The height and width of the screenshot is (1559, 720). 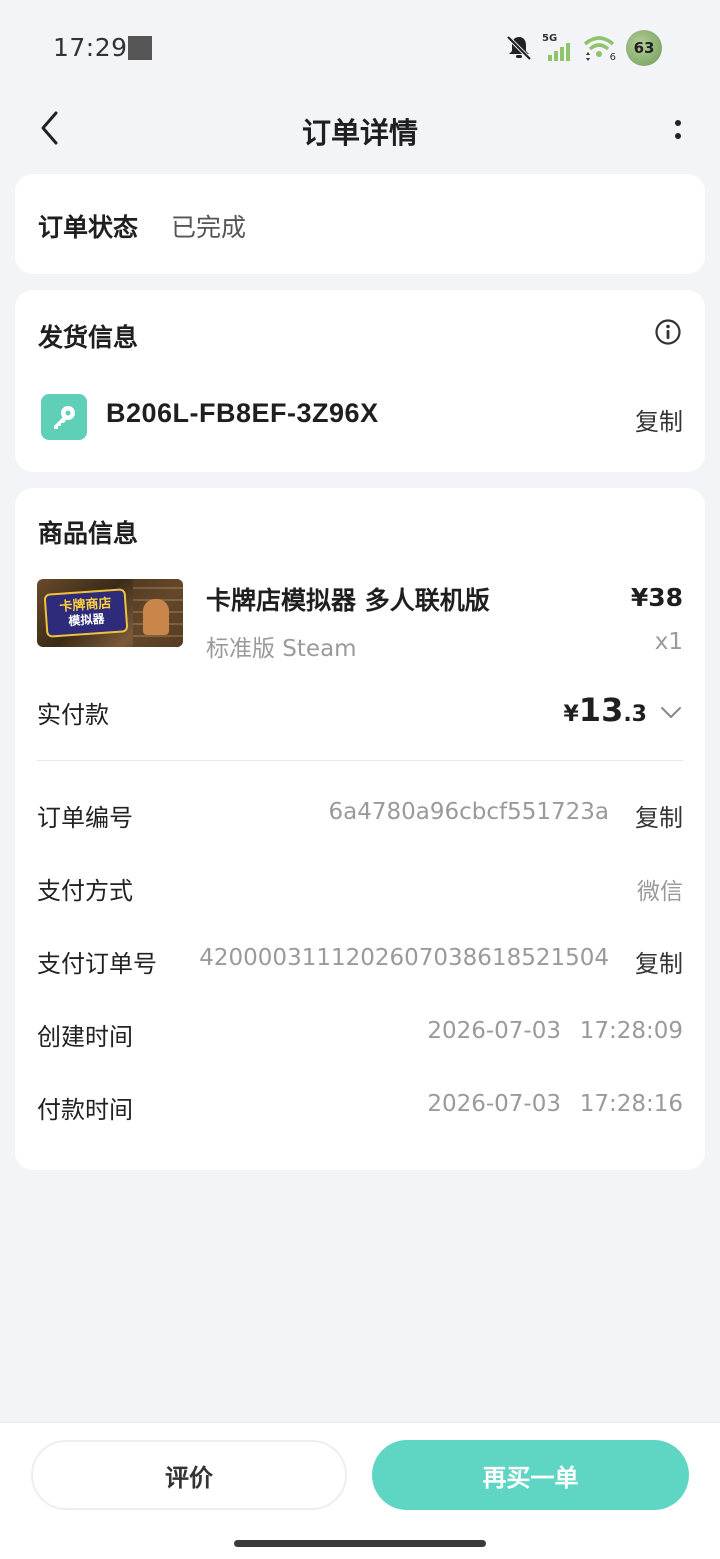 I want to click on status-bar: 17:29 5G 6 63, so click(x=360, y=48).